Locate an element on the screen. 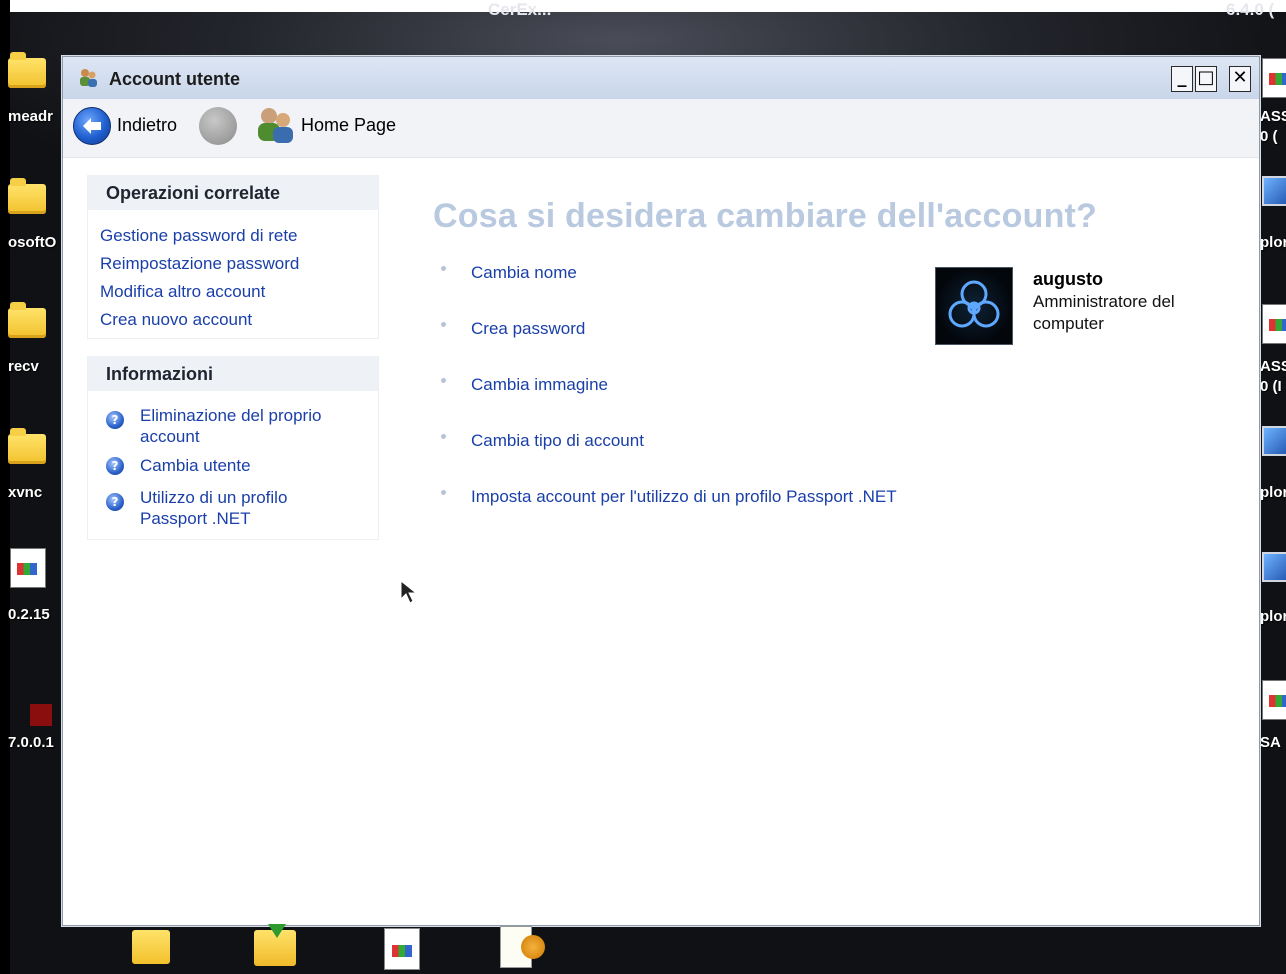 Image resolution: width=1286 pixels, height=974 pixels. link-create-account: Crea nuovo account is located at coordinates (176, 320).